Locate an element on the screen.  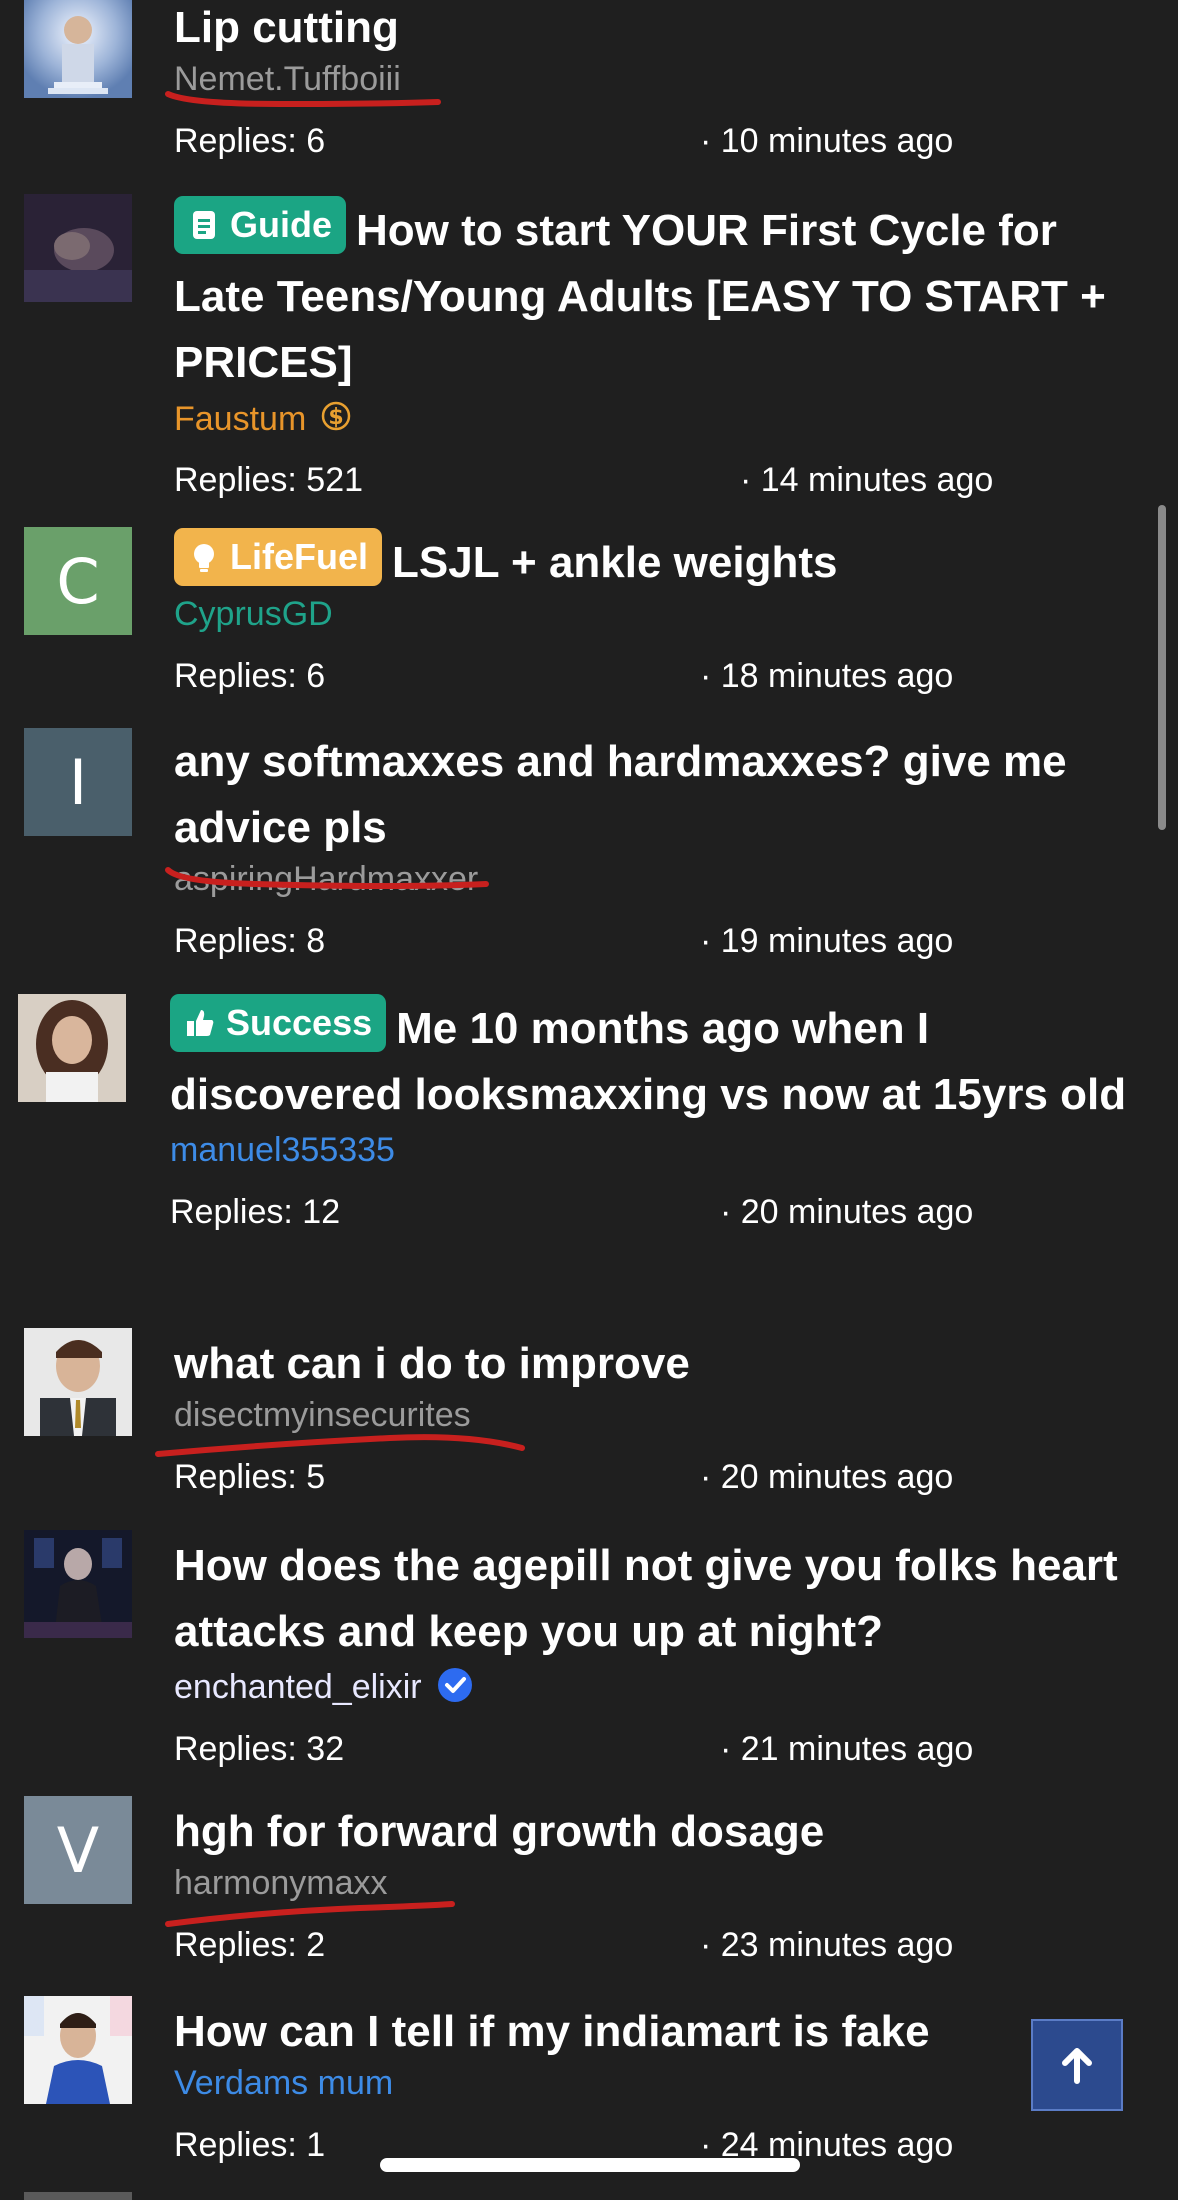
timestamp: · 18 minutes ago is located at coordinates (827, 676).